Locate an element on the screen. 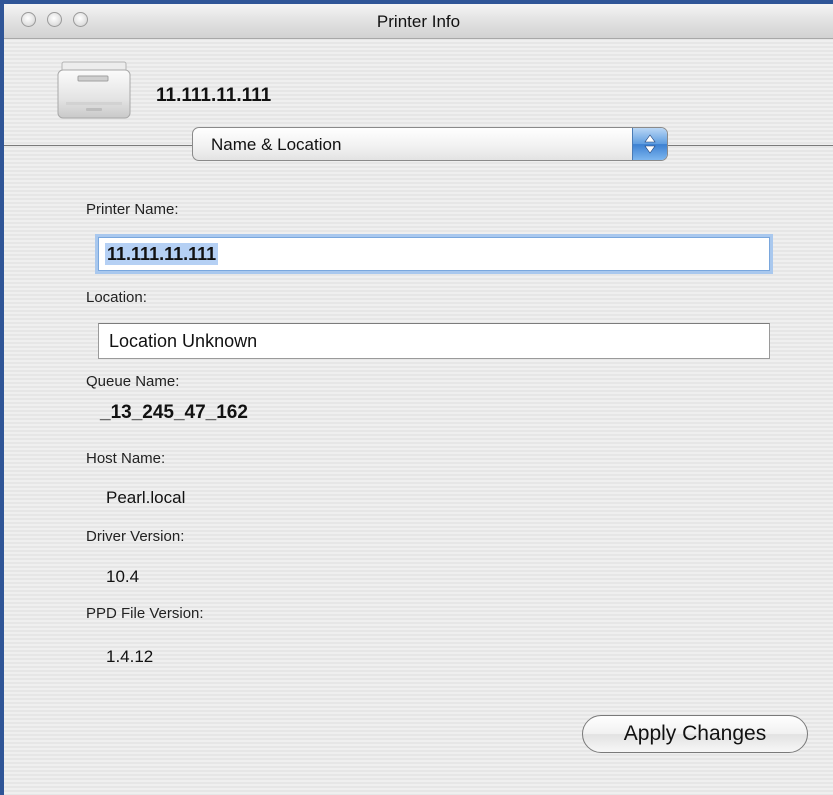 This screenshot has width=833, height=795. driver-version-label: Driver Version: is located at coordinates (135, 536).